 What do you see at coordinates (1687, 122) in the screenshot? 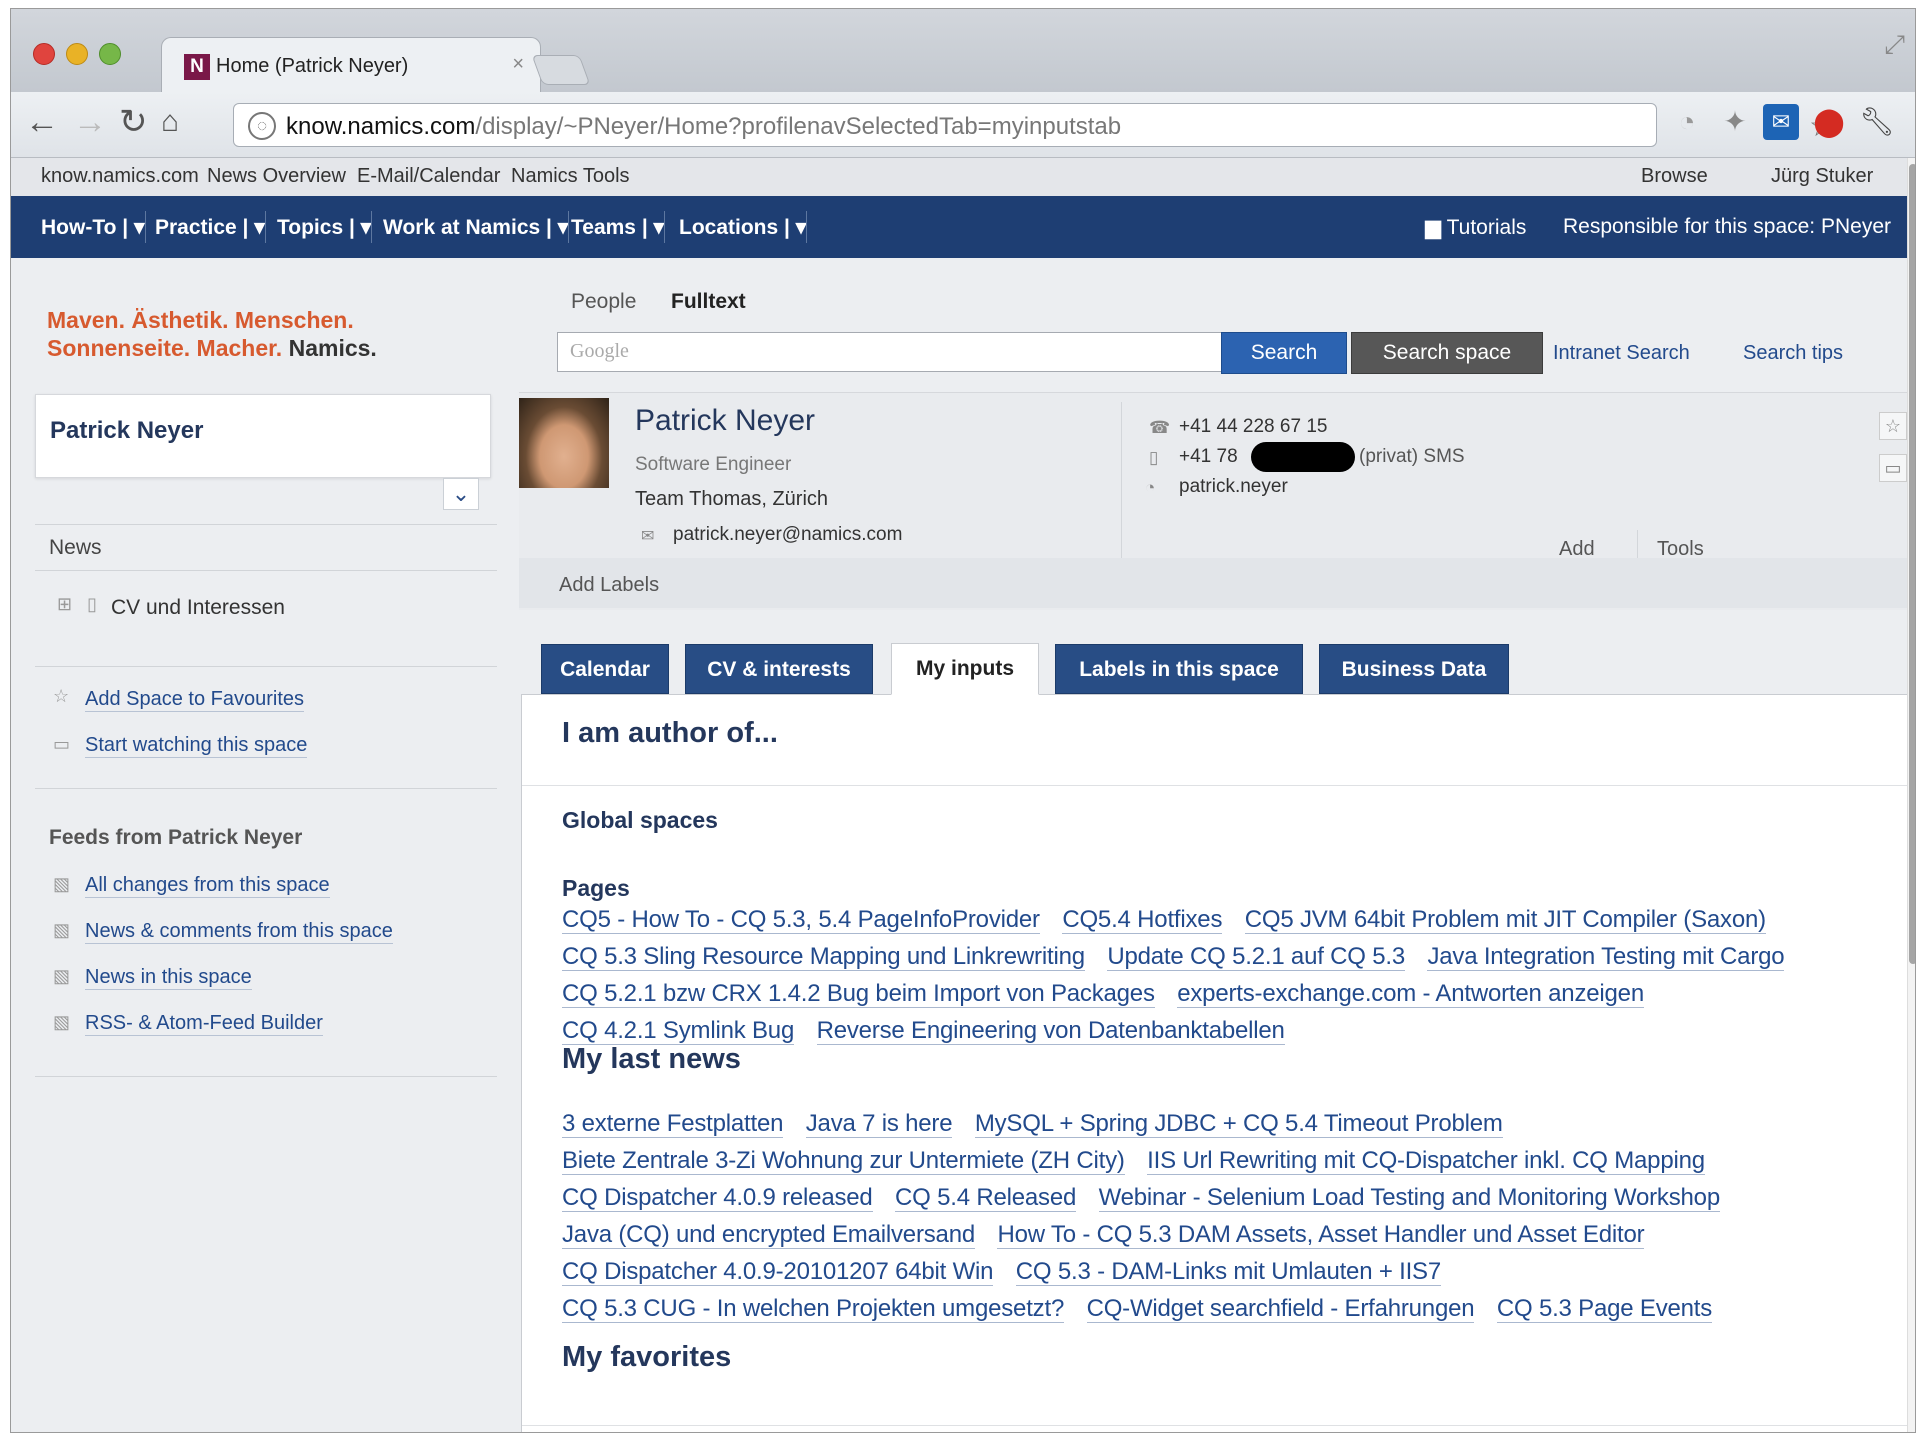
I see `shield-extension-icon: ◔` at bounding box center [1687, 122].